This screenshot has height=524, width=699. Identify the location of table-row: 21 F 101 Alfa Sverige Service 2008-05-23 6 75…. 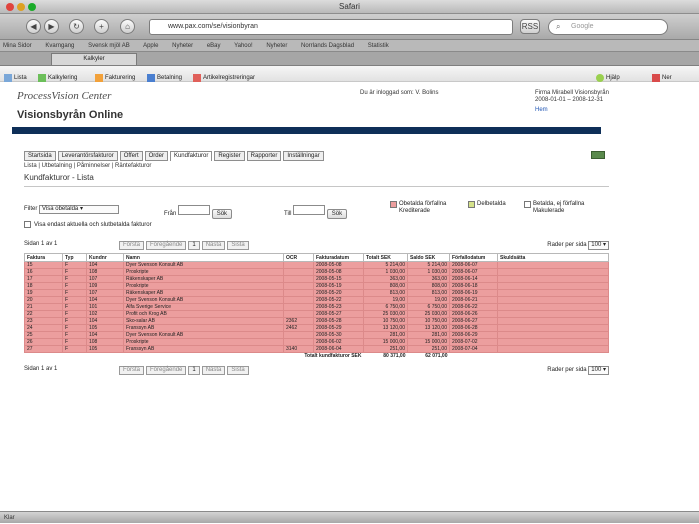
(316, 307).